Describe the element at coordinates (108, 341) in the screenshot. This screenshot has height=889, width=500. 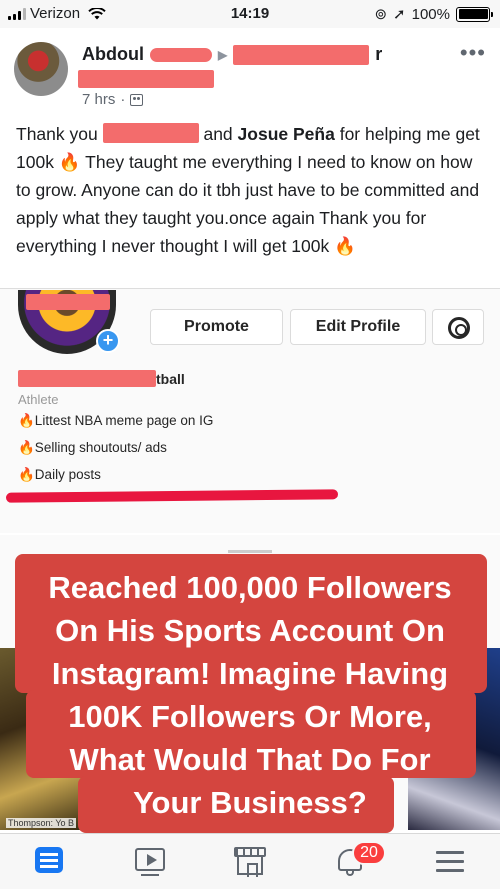
I see `add-story-plus-icon: +` at that location.